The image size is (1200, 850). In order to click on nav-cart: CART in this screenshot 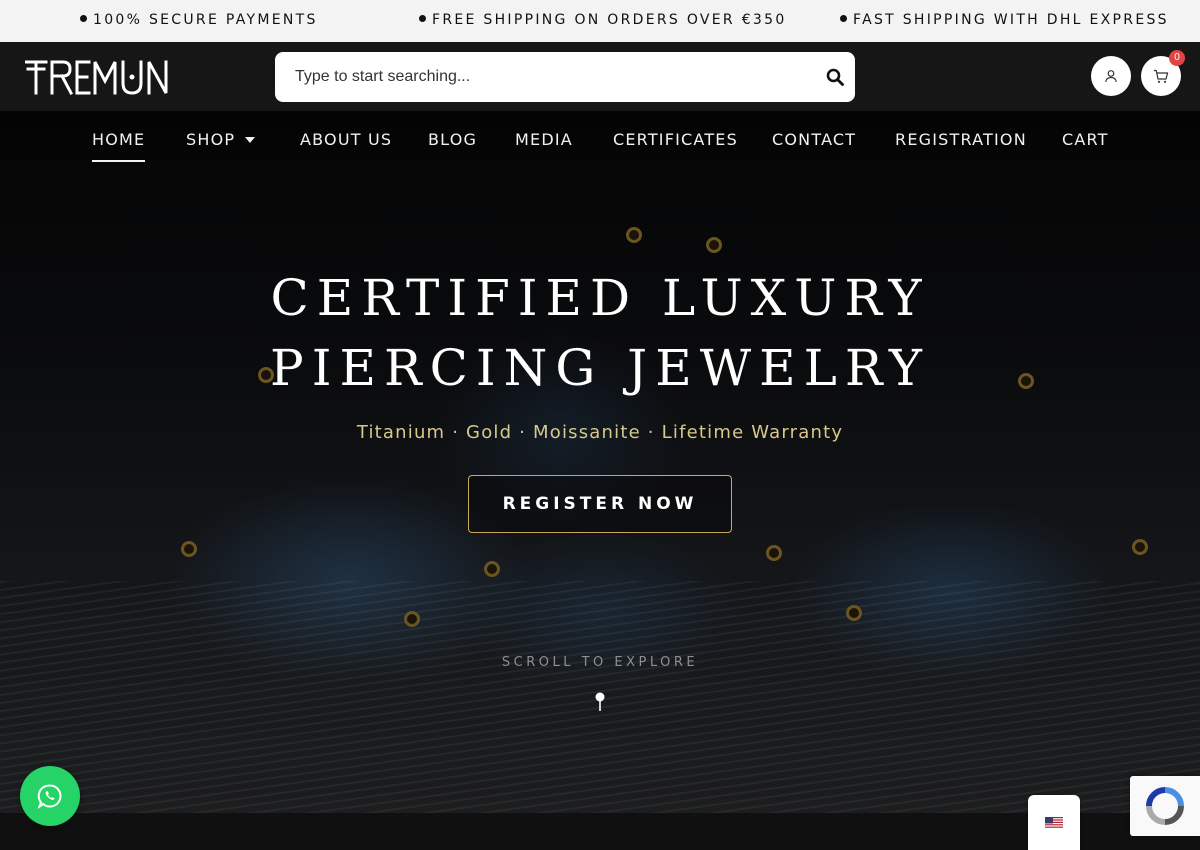, I will do `click(1085, 139)`.